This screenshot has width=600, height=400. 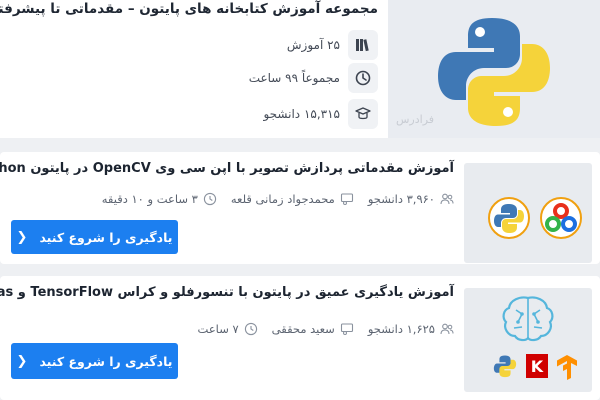 I want to click on course-instructor: محمدجواد زمانی قلعه, so click(x=292, y=199).